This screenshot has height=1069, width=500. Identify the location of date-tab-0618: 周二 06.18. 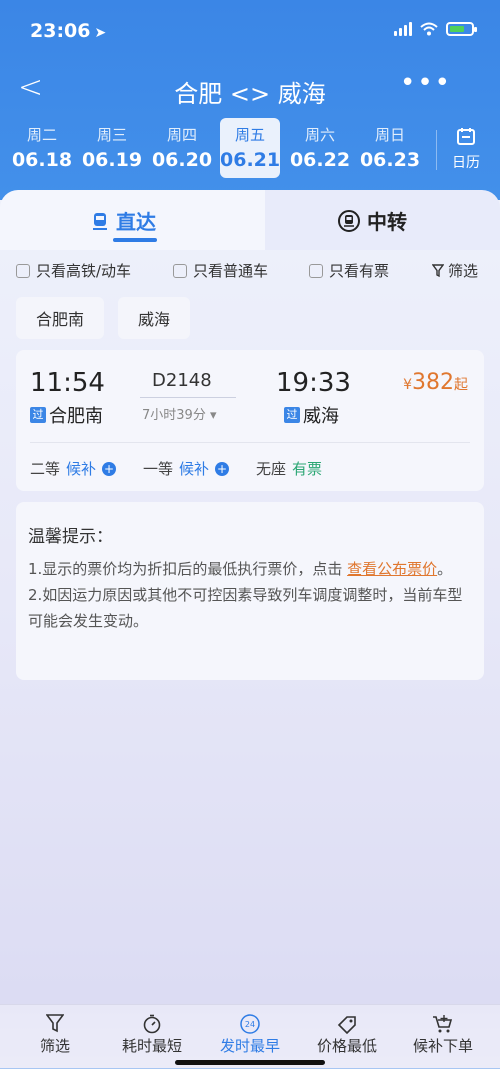
(42, 148).